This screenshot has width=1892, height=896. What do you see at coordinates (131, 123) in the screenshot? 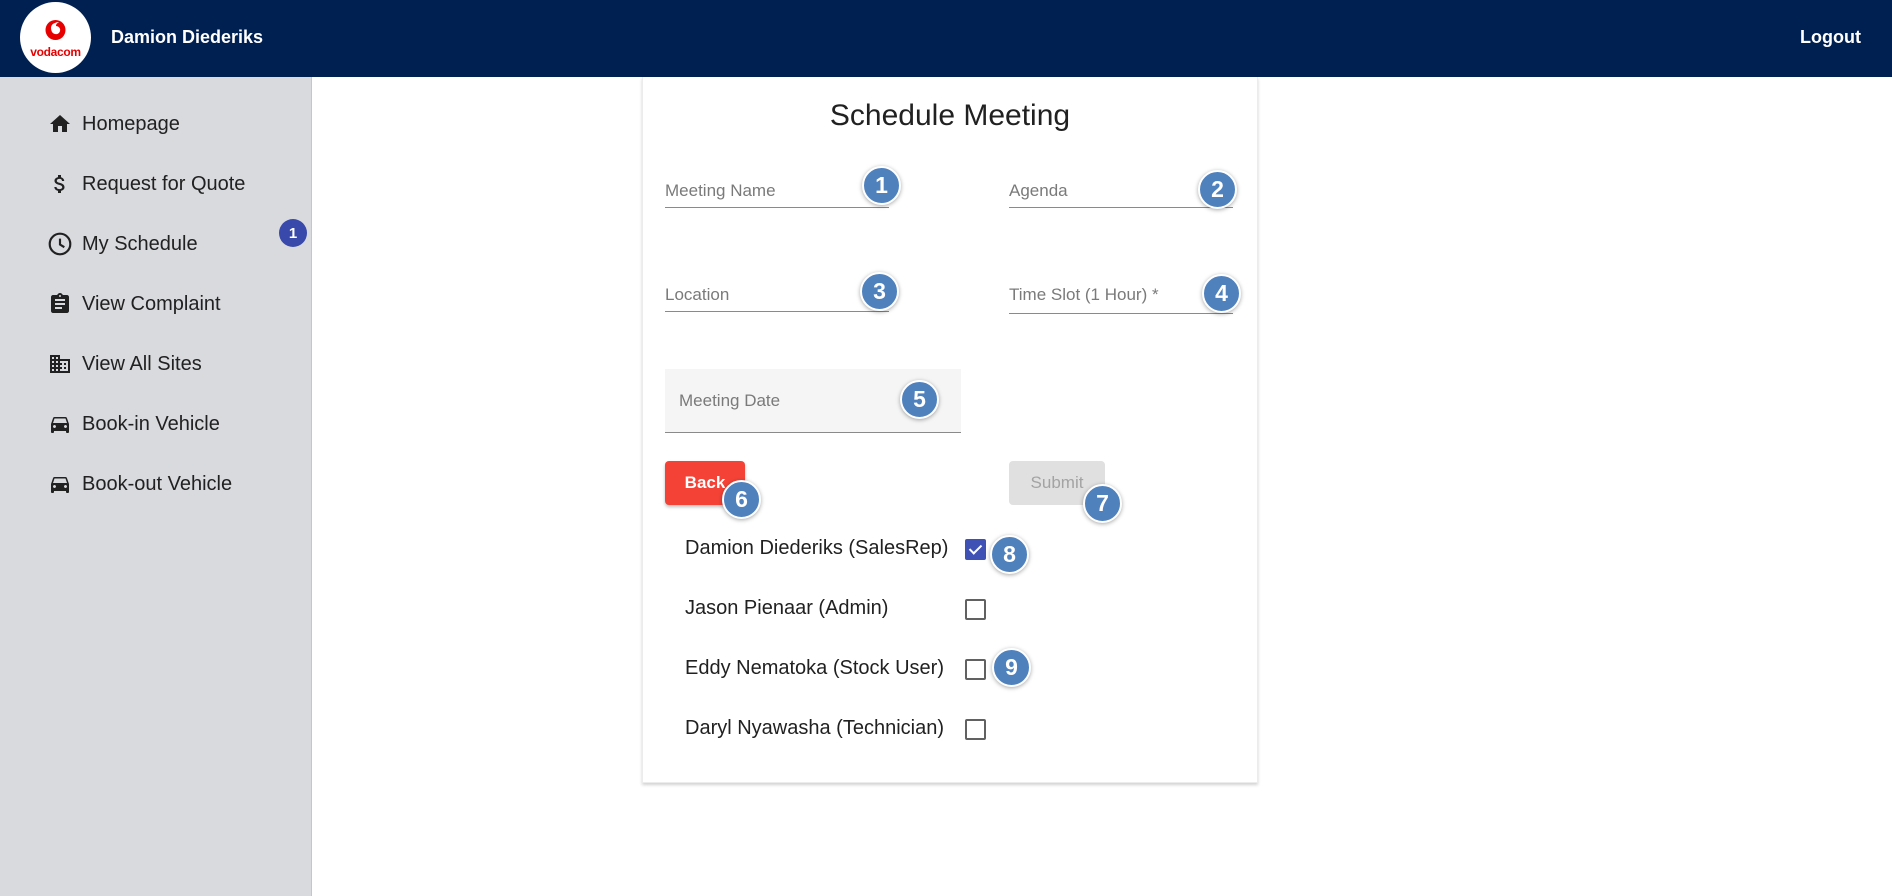
I see `sidebar-item-label: Homepage` at bounding box center [131, 123].